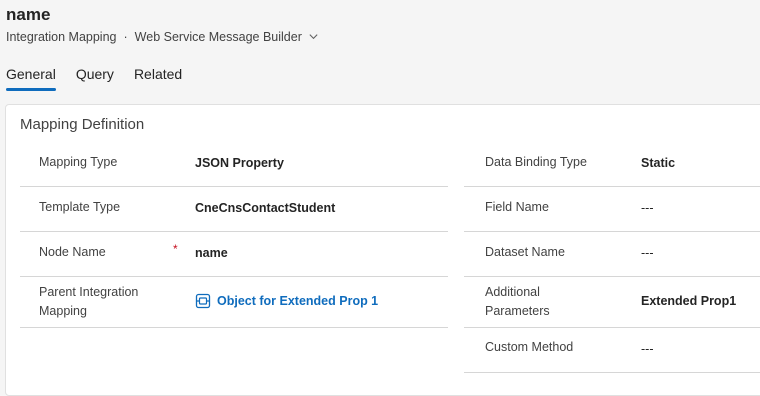  What do you see at coordinates (234, 254) in the screenshot?
I see `field-node-name: Node Name * name` at bounding box center [234, 254].